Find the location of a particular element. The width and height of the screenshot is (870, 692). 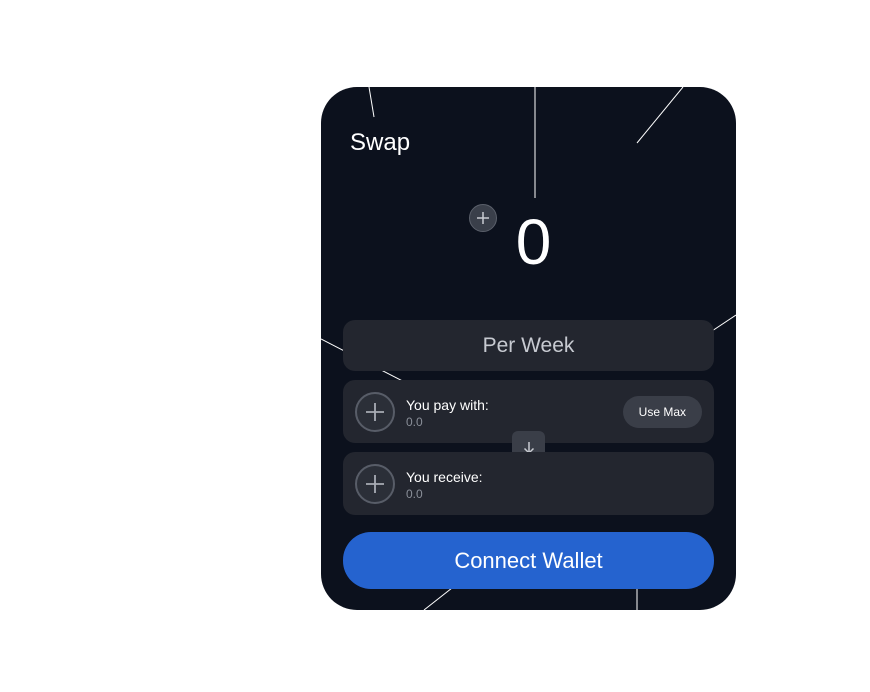

receive-label: You receive: is located at coordinates (444, 477).